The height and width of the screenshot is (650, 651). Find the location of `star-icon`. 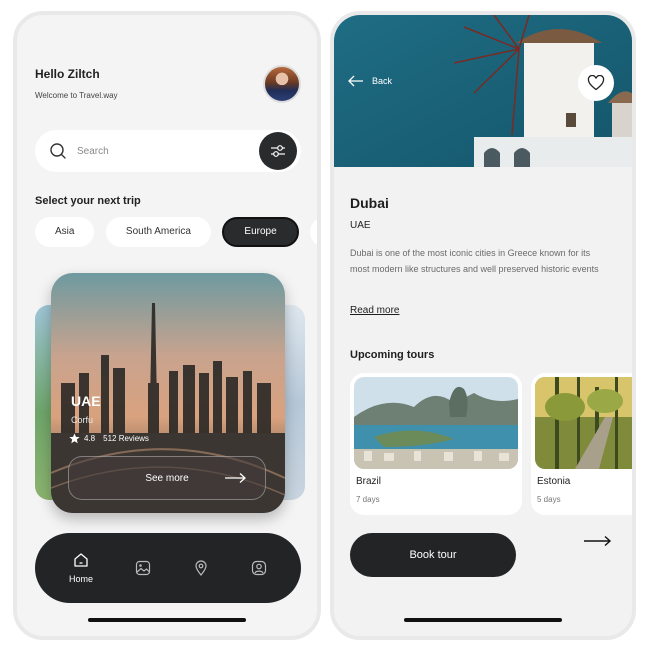

star-icon is located at coordinates (74, 438).